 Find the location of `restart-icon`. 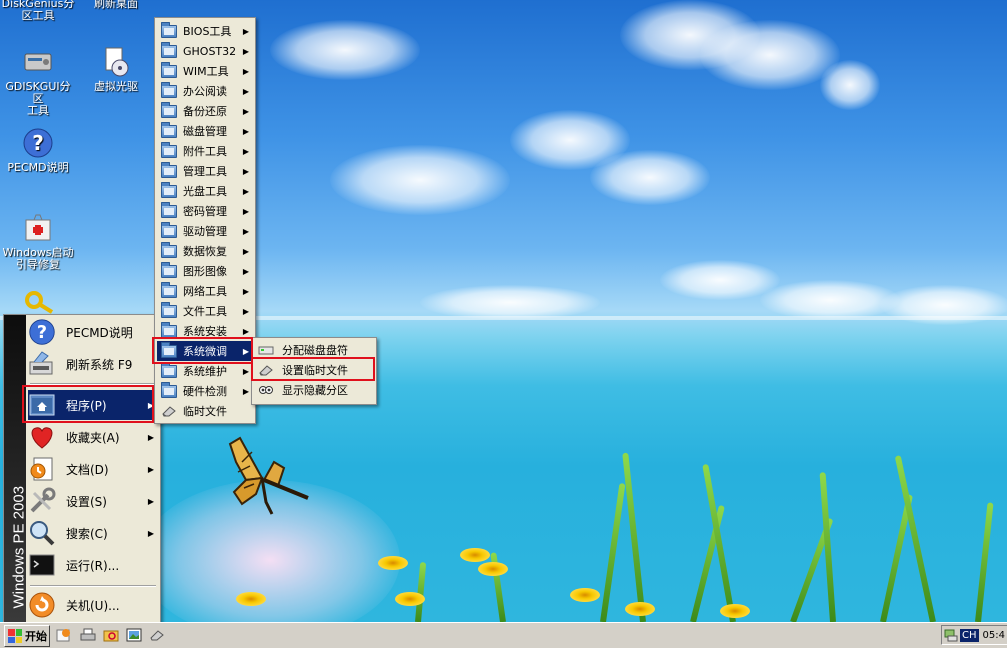

restart-icon is located at coordinates (64, 635).